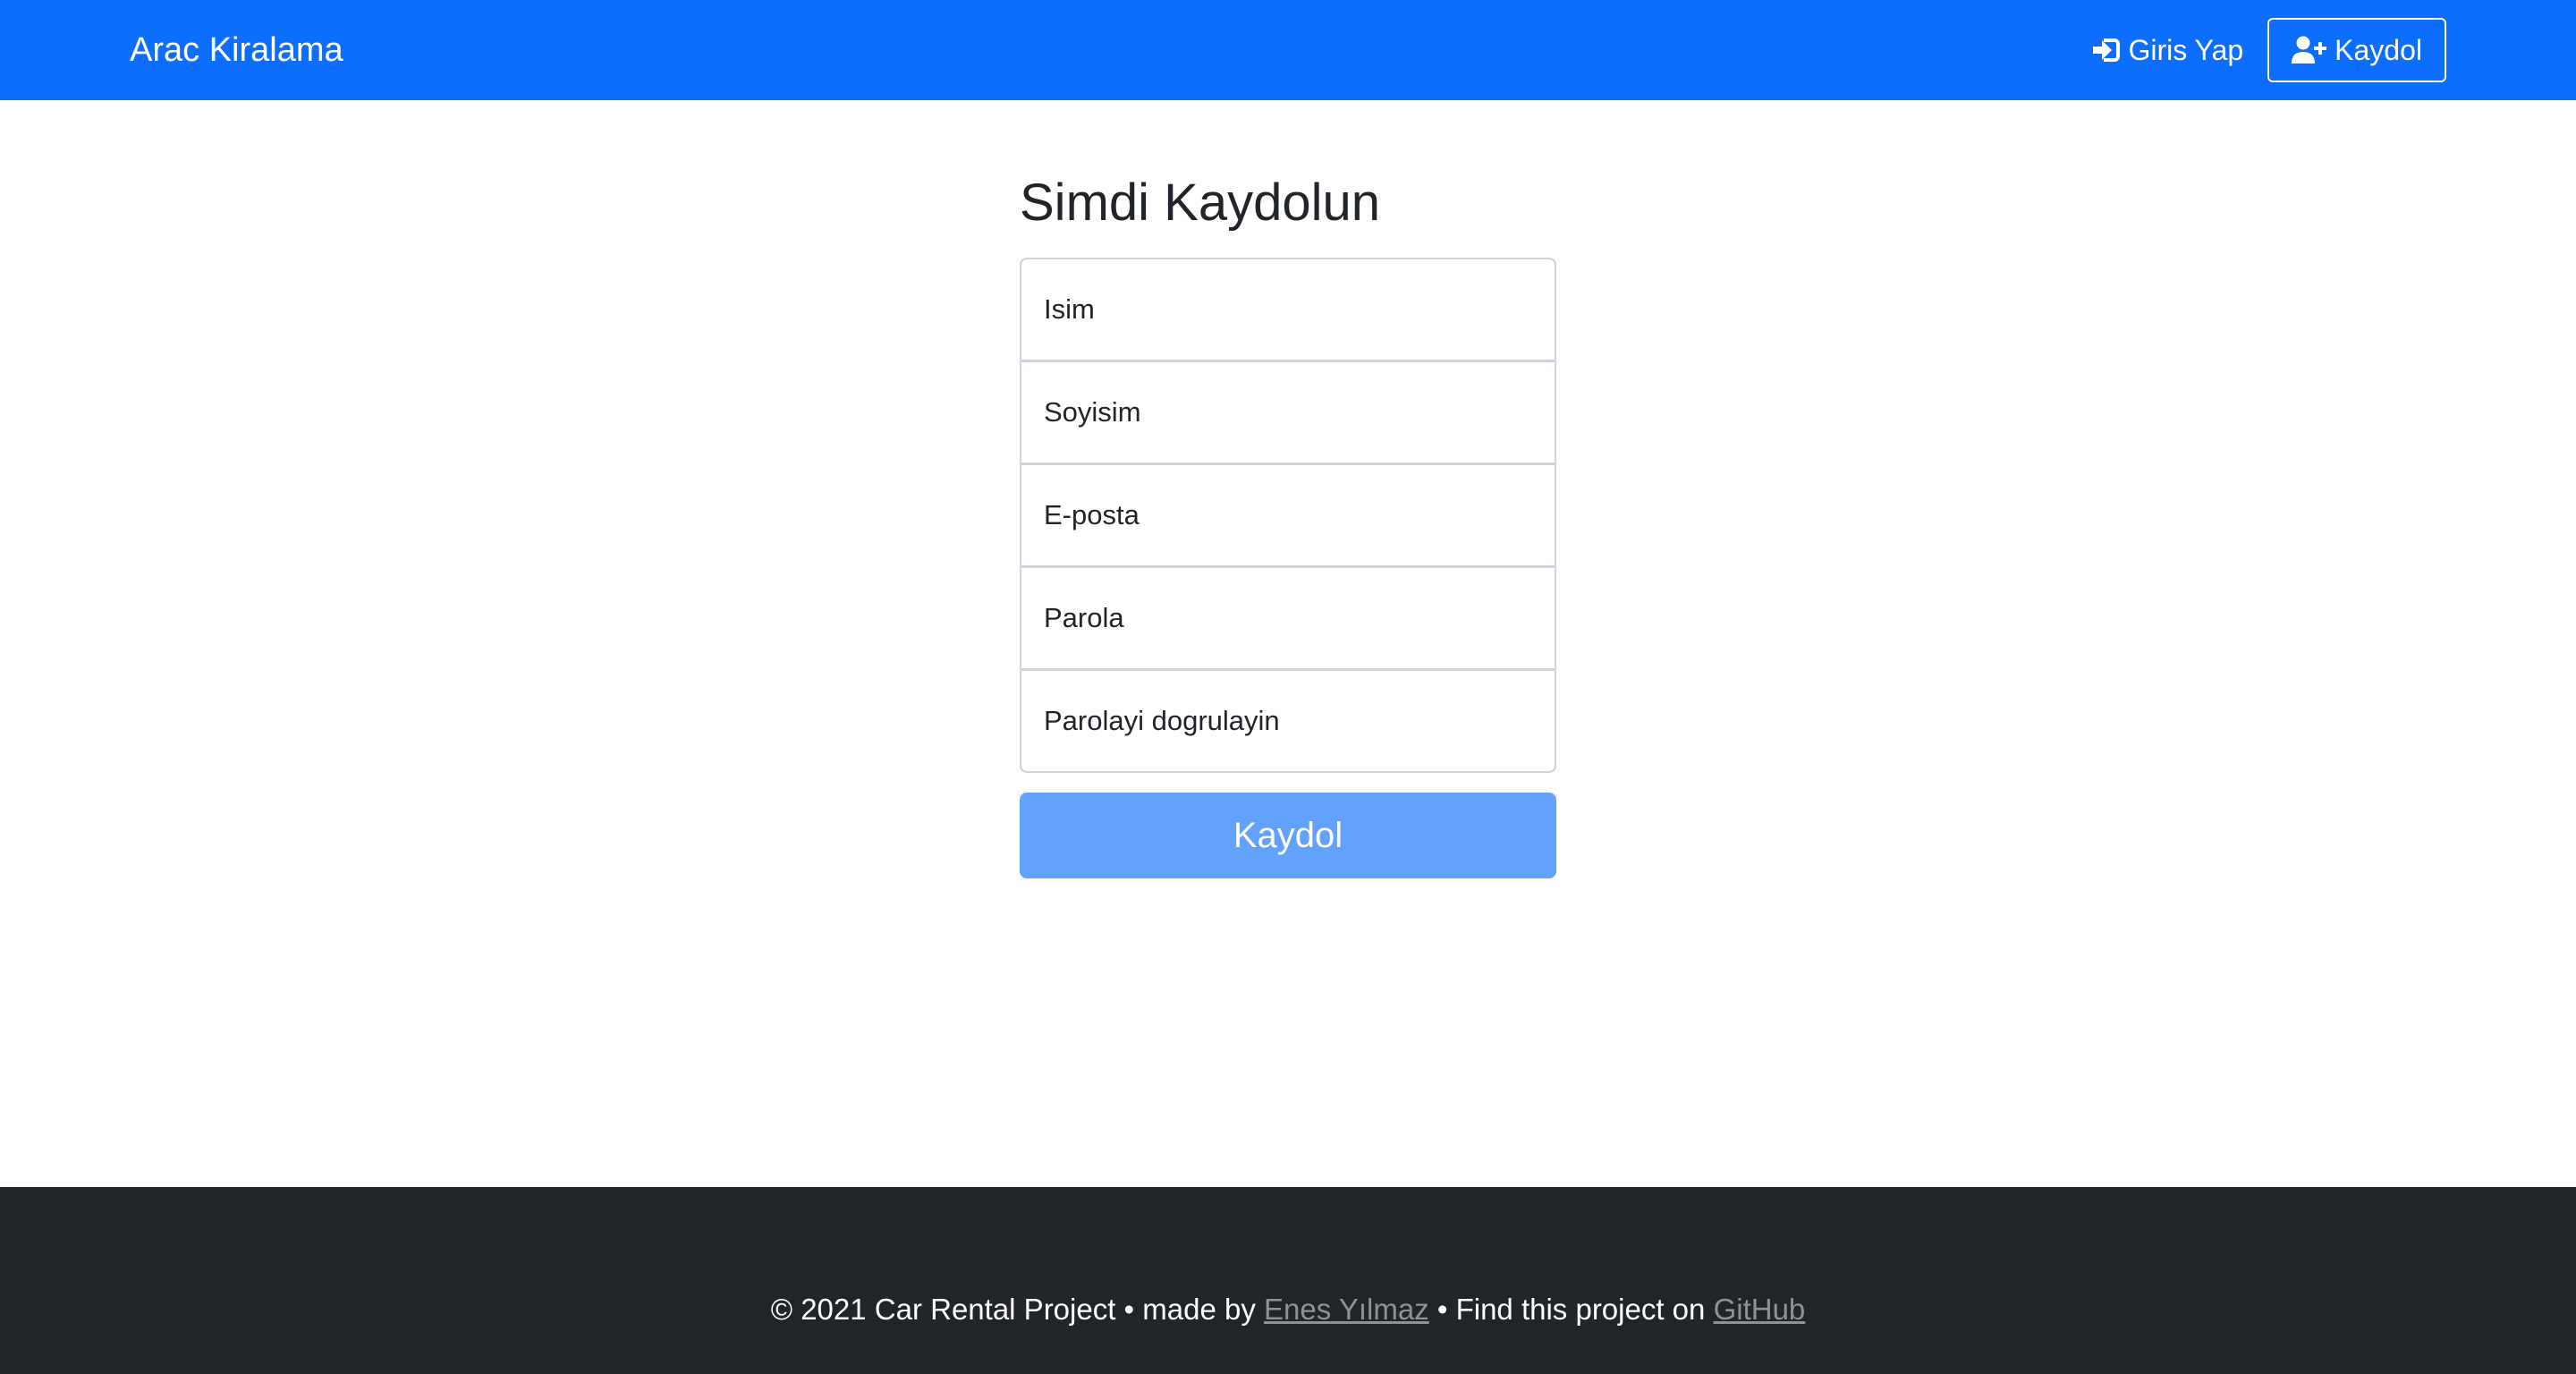  Describe the element at coordinates (1346, 1309) in the screenshot. I see `author-link: Enes Yılmaz` at that location.